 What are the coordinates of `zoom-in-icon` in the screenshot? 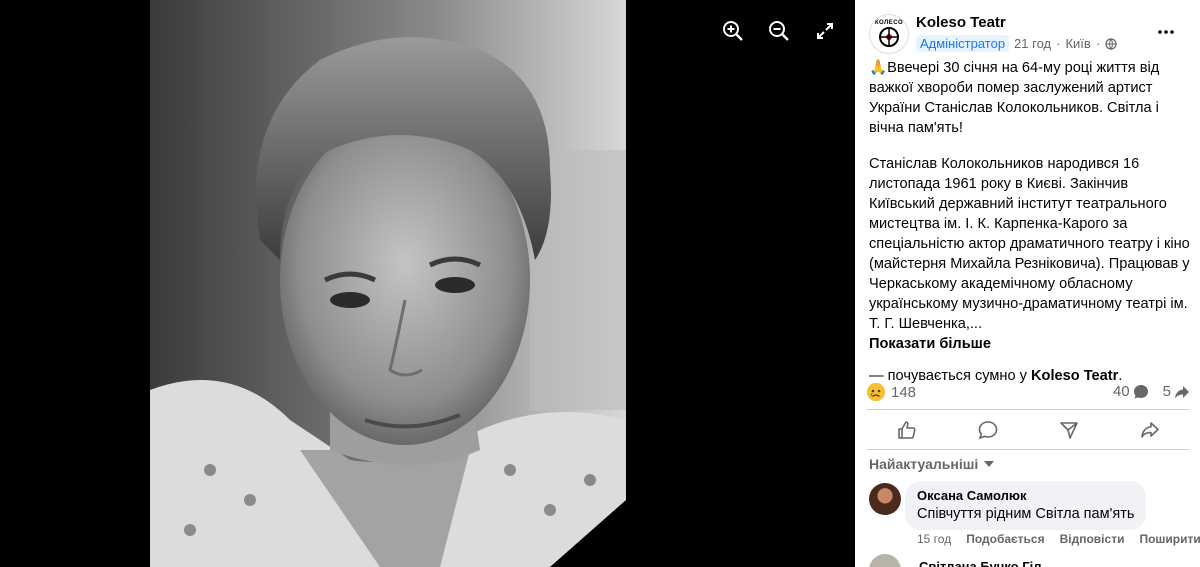 It's located at (733, 31).